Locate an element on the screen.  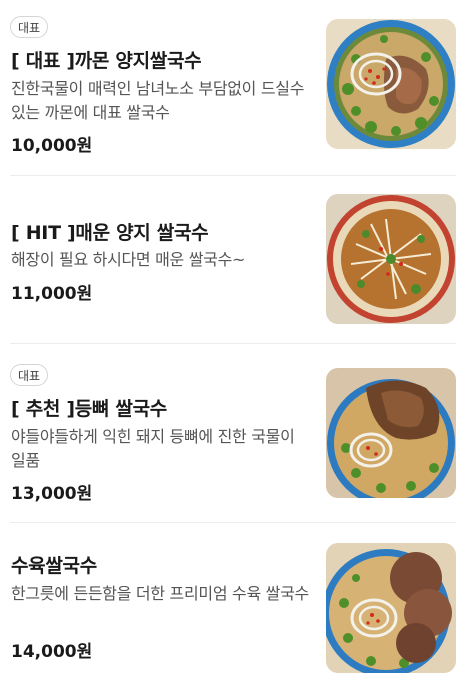
spicy-brisket-pho-photo is located at coordinates (391, 259).